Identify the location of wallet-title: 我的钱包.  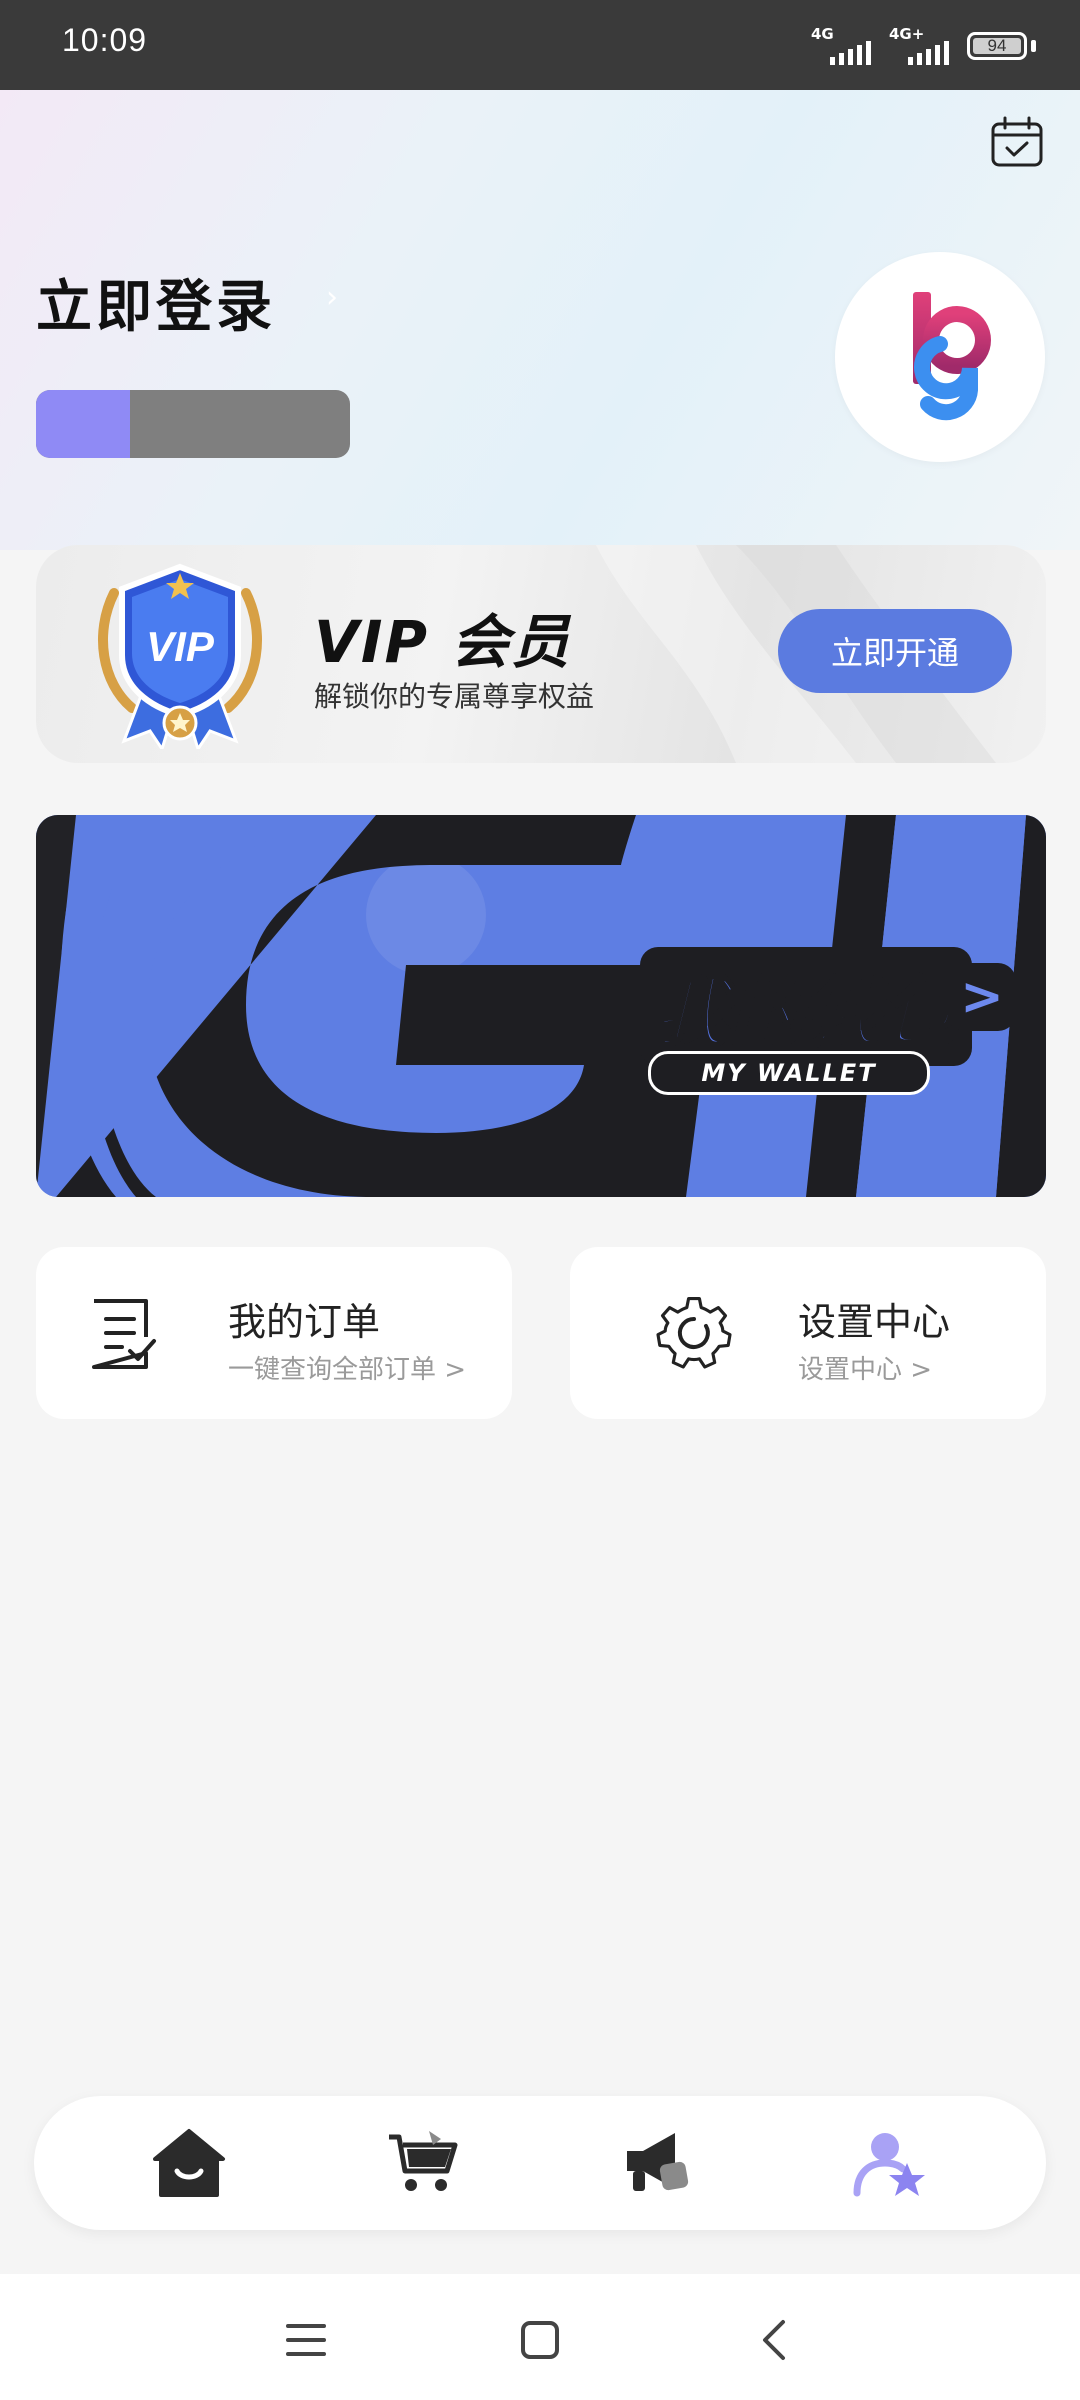
(806, 1006).